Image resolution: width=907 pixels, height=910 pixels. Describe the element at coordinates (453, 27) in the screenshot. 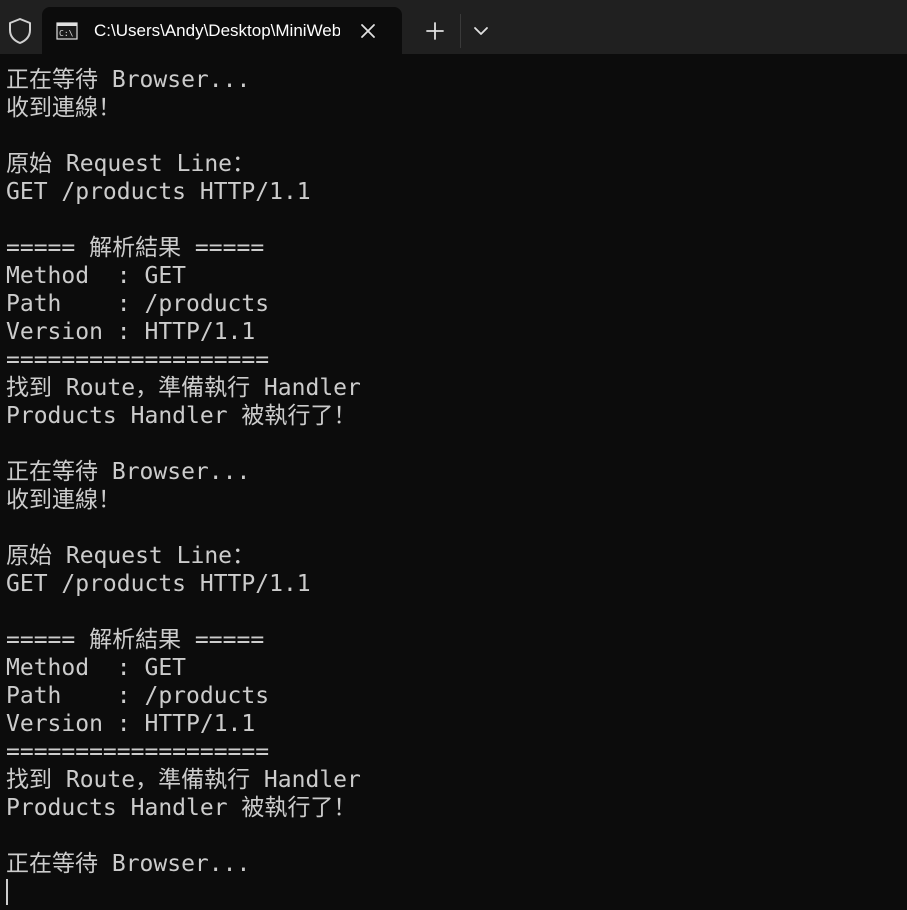

I see `title-bar: C:\ C:\Users\Andy\Desktop\MiniWeb` at that location.